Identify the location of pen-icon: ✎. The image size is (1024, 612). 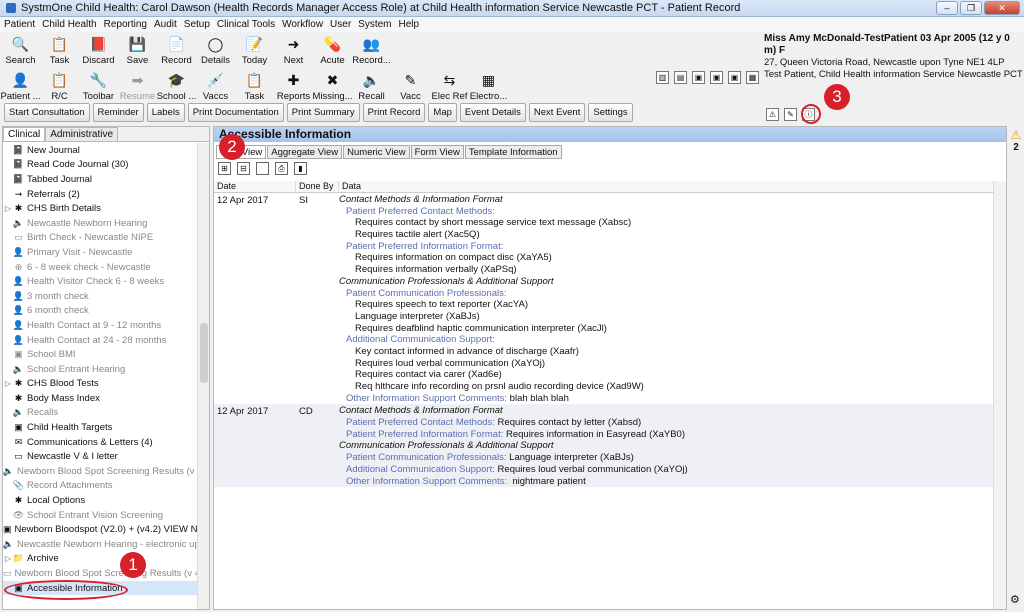
(790, 114).